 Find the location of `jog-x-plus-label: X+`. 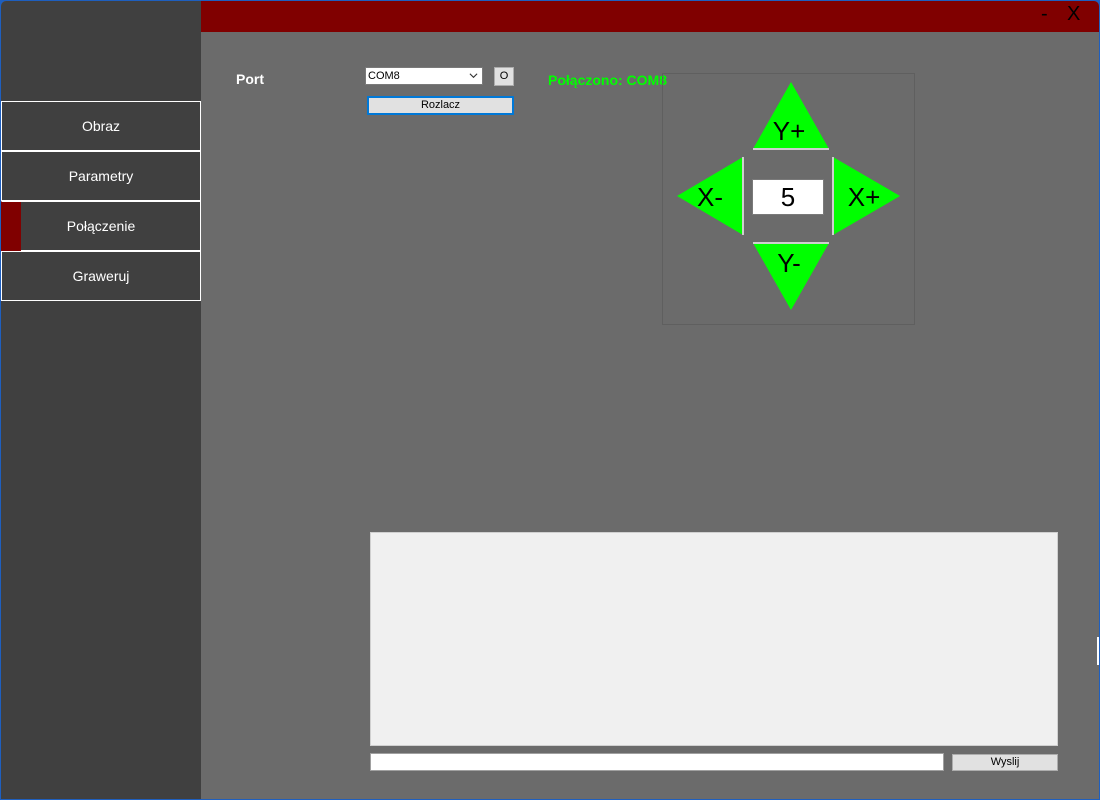

jog-x-plus-label: X+ is located at coordinates (864, 197).